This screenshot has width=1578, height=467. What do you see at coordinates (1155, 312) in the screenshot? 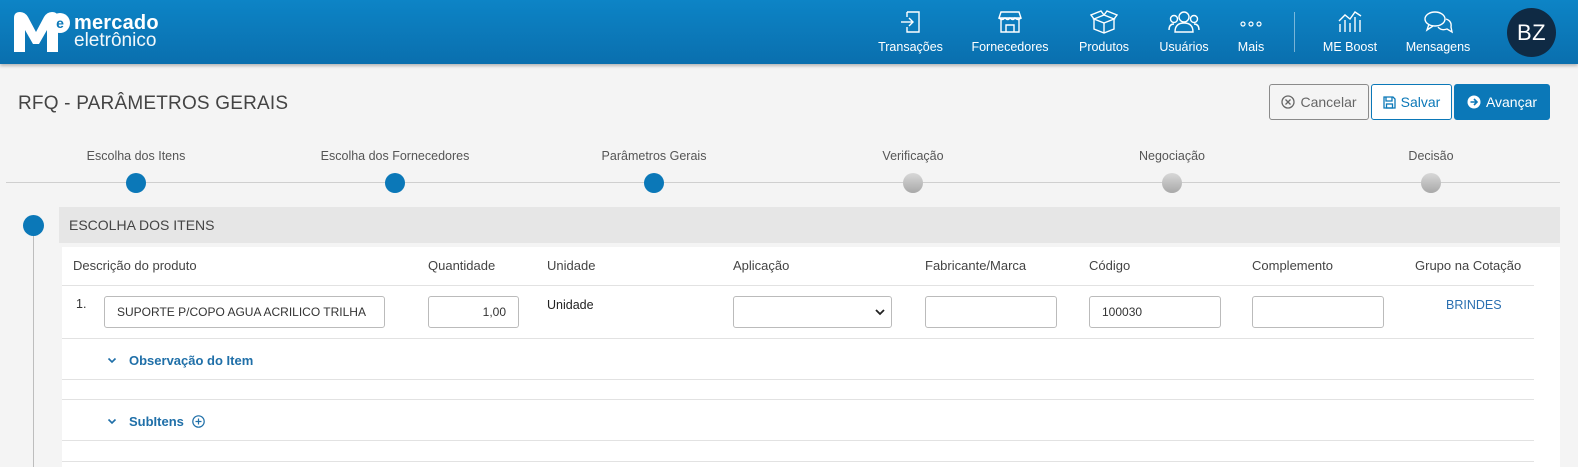
I see `code-input: 100030` at bounding box center [1155, 312].